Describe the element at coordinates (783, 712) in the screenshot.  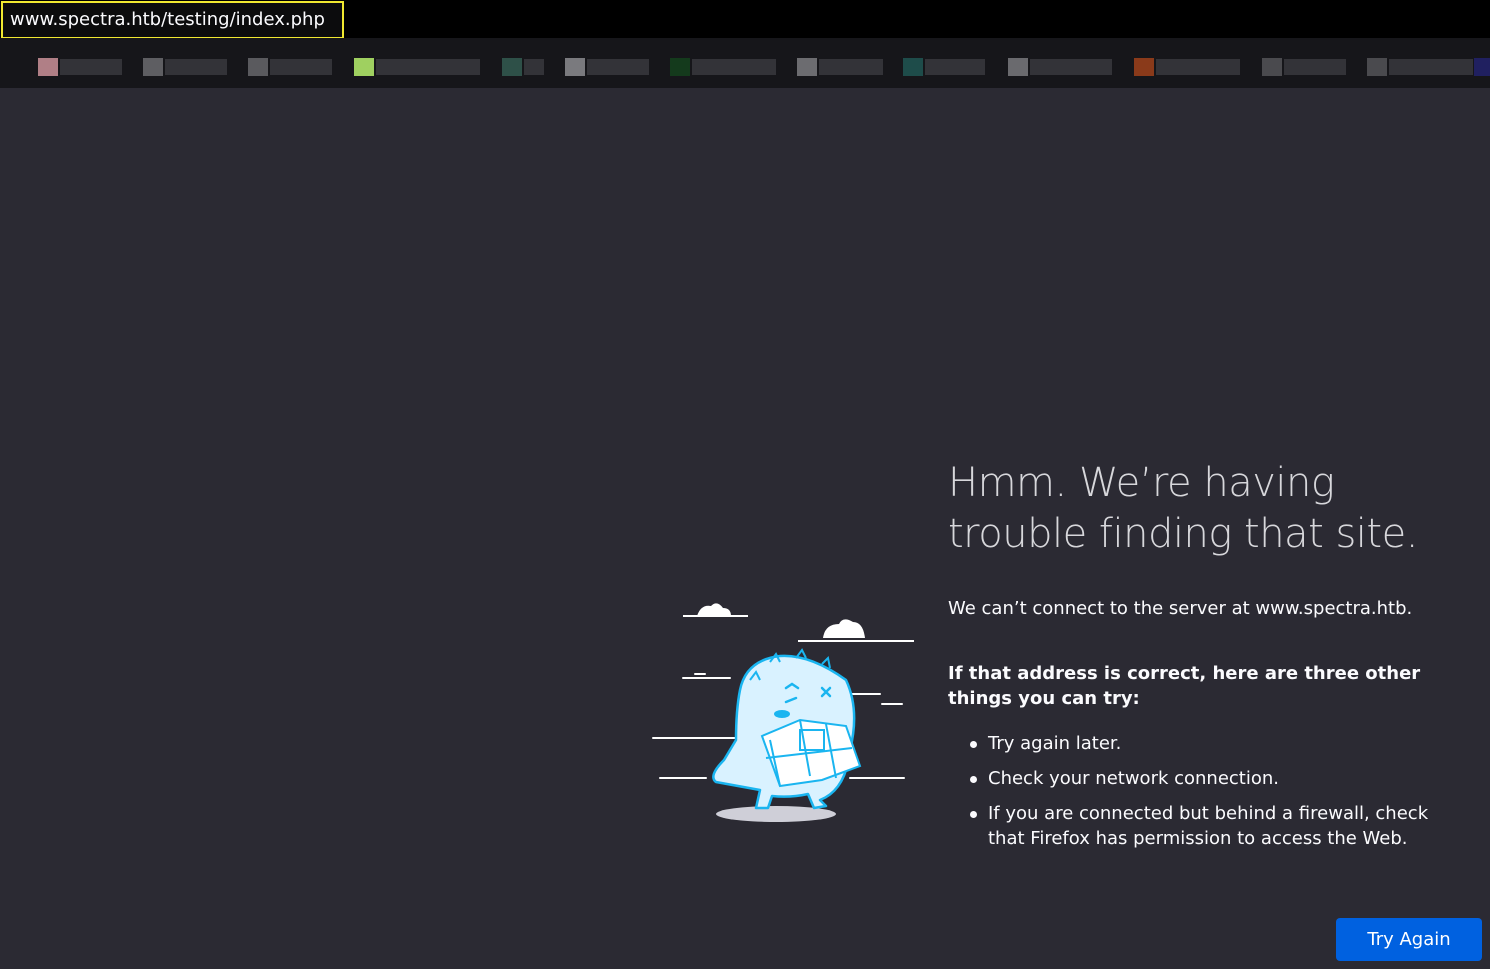
I see `lost-dino-illustration` at that location.